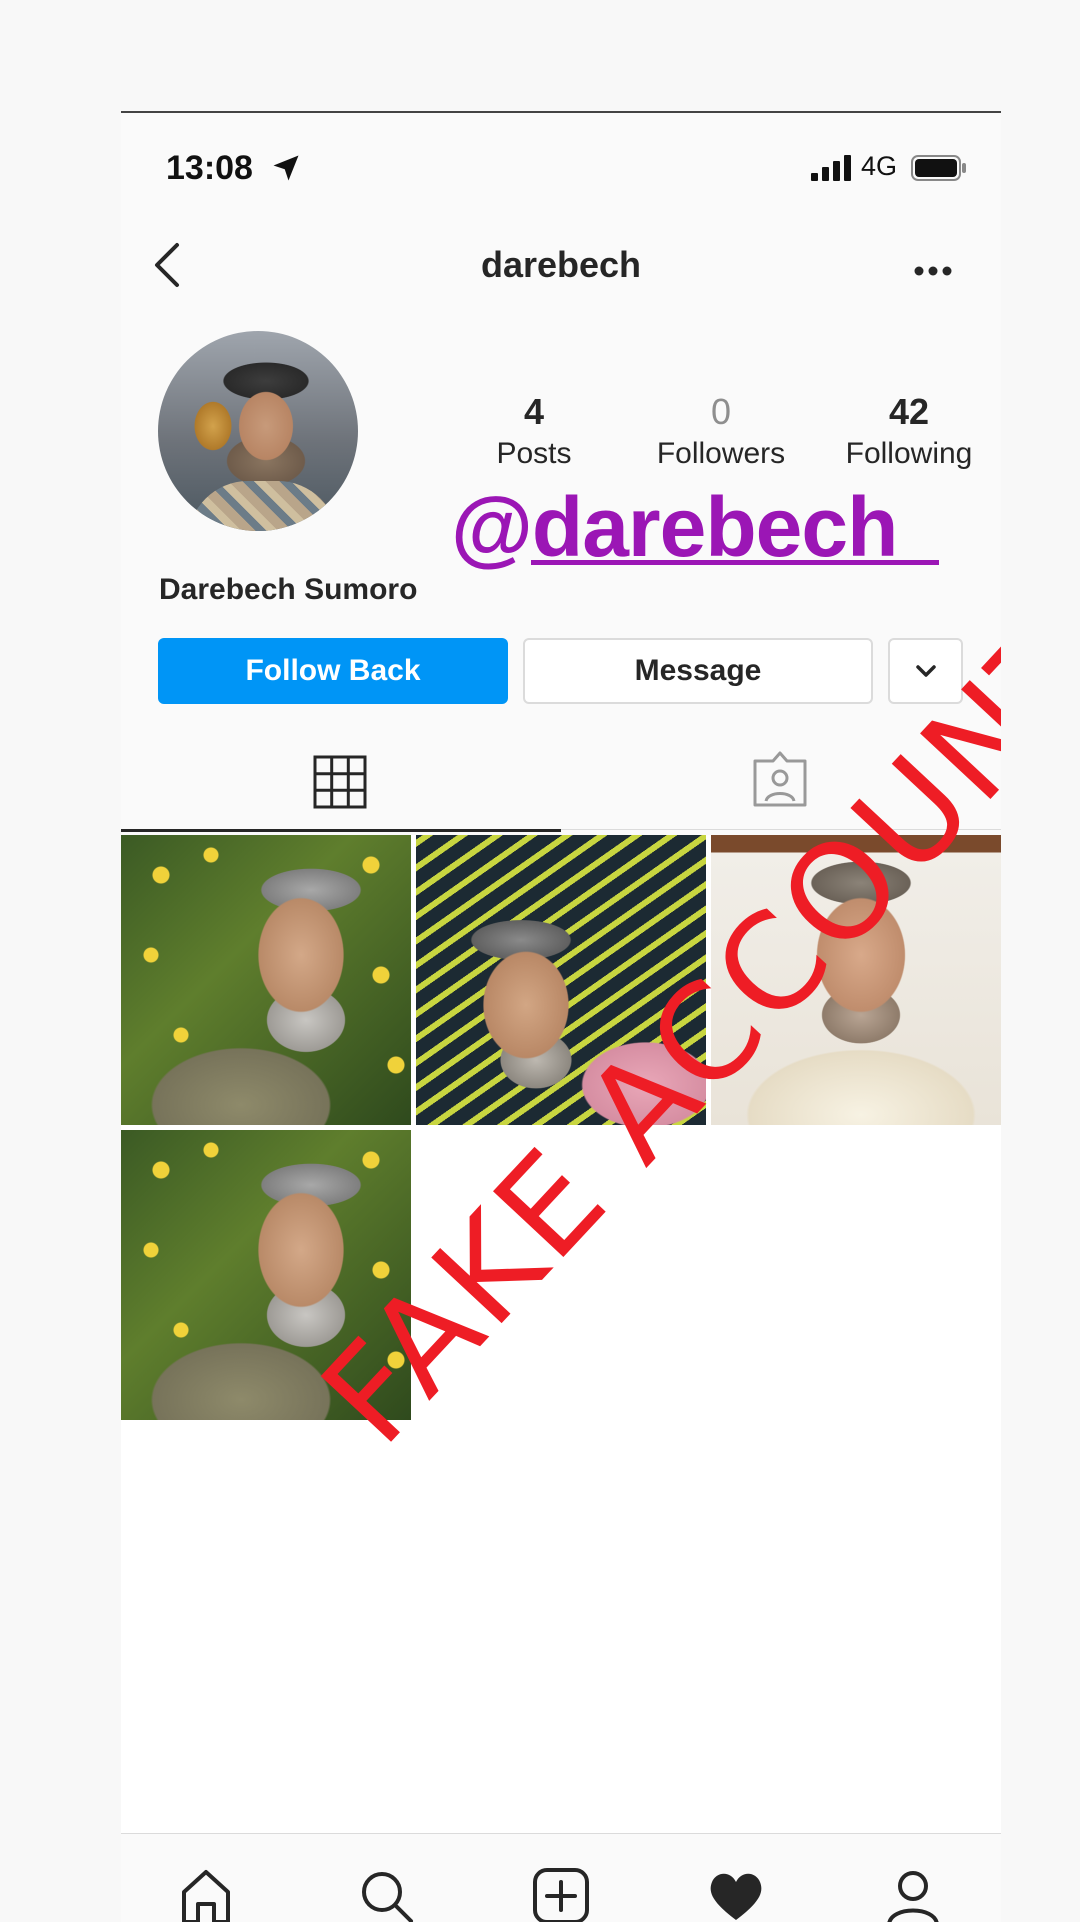  I want to click on stat-following-value: 42, so click(909, 411).